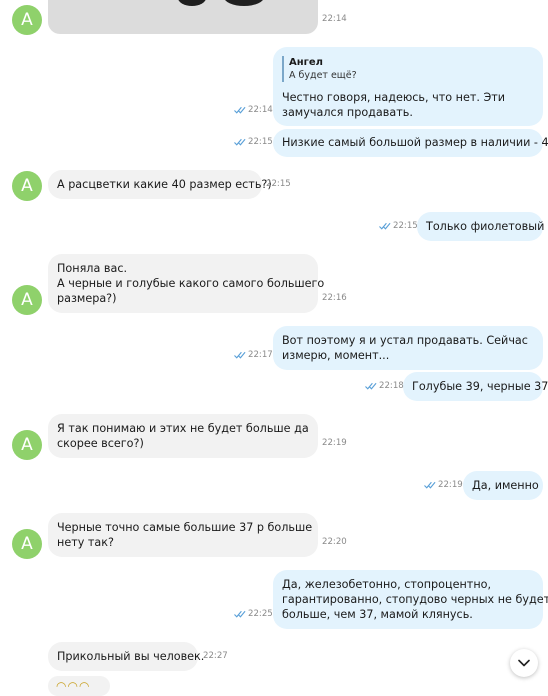  I want to click on message-text: замучался продавать., so click(347, 112).